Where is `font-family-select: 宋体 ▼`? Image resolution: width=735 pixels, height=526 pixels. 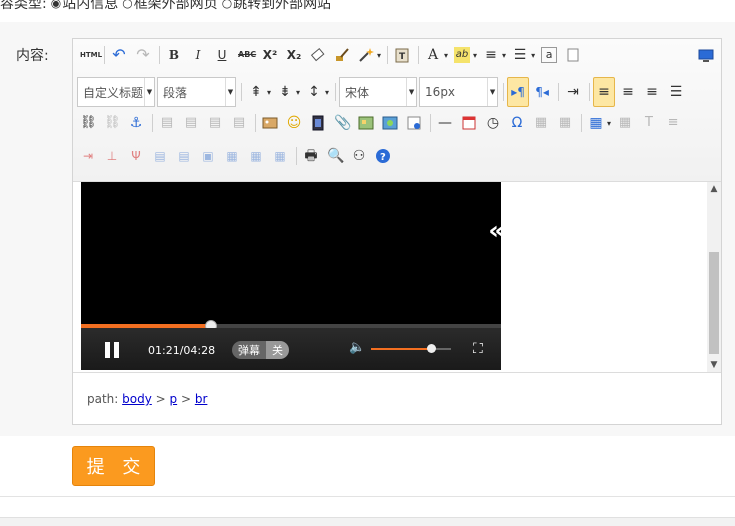 font-family-select: 宋体 ▼ is located at coordinates (378, 92).